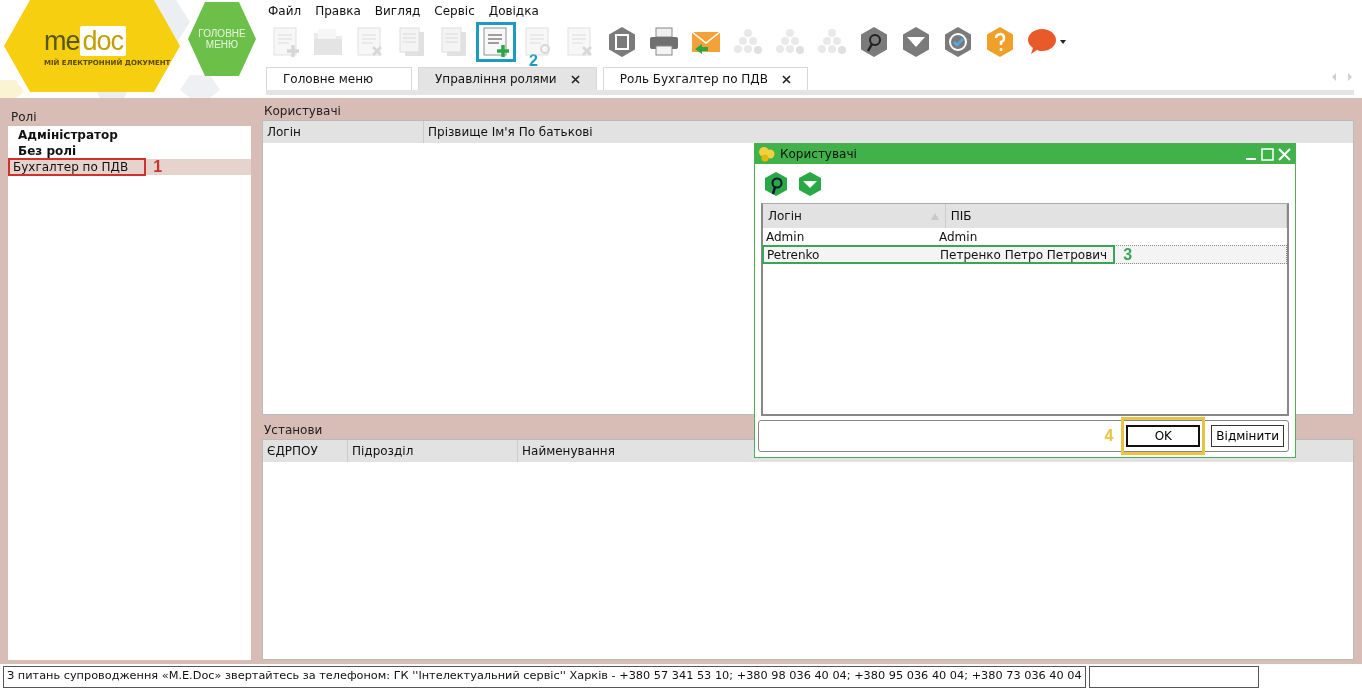  I want to click on annotation-number: 1, so click(158, 167).